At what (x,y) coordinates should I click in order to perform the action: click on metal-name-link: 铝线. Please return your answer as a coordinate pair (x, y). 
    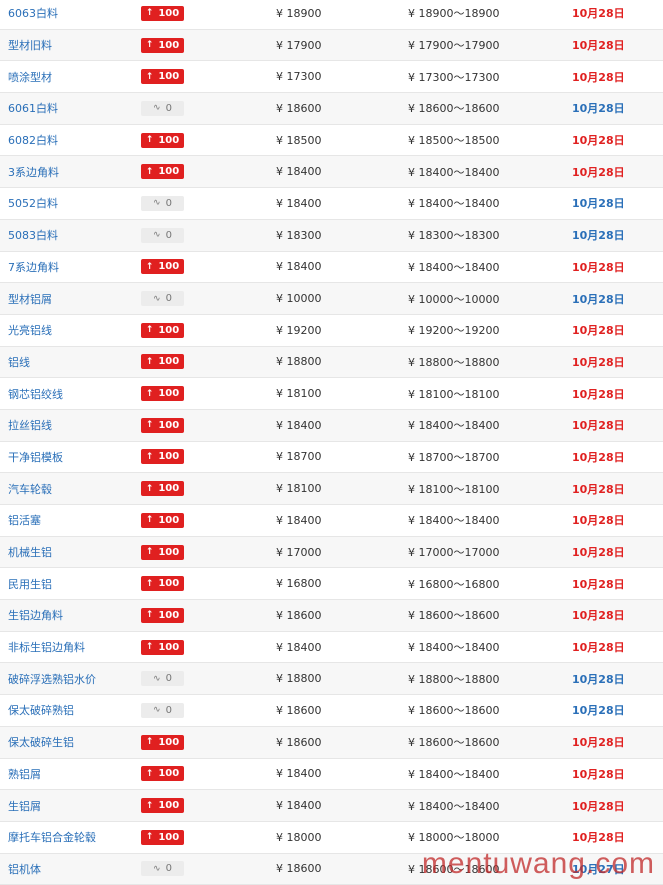
    Looking at the image, I should click on (73, 362).